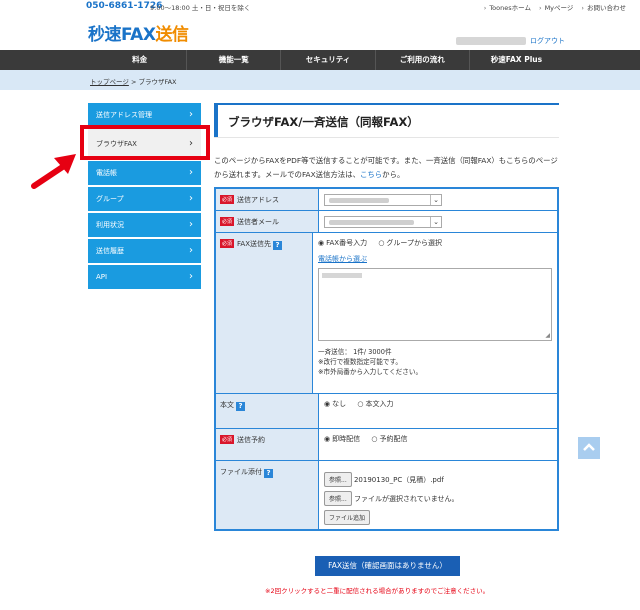 The image size is (640, 610). I want to click on global-nav: 料金 機能一覧 セキュリティ ご利用の流れ 秒速FAX Plus, so click(320, 60).